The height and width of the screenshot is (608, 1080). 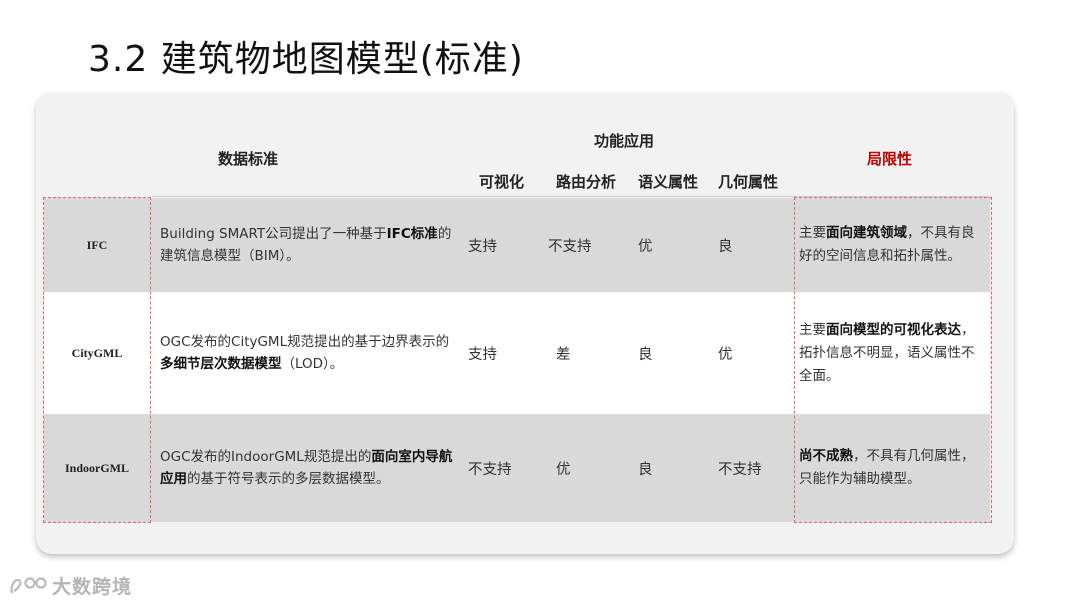 I want to click on header-limitation: 局限性, so click(x=890, y=159).